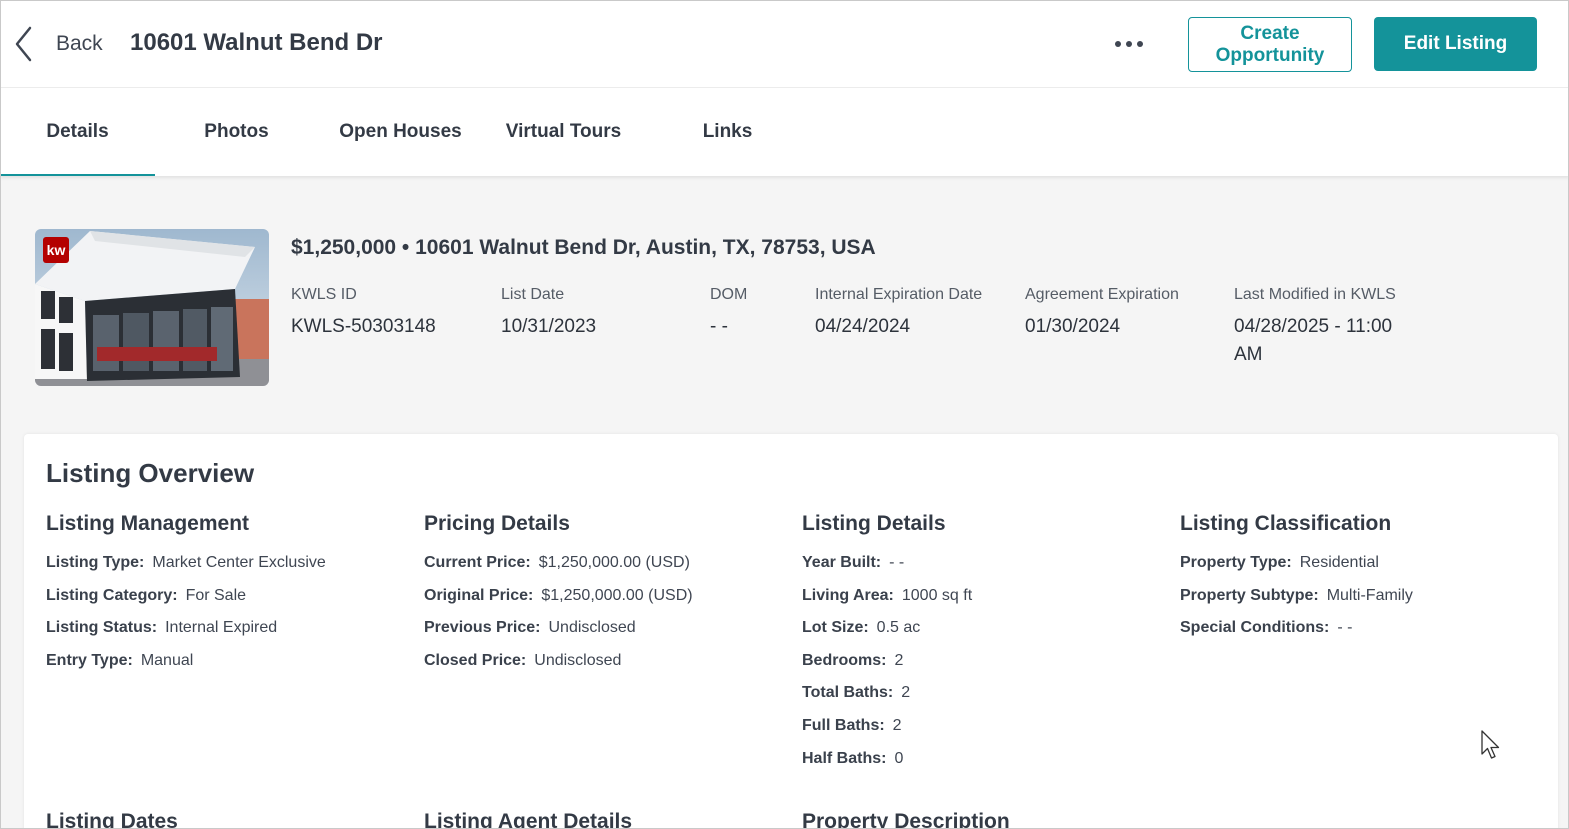 This screenshot has height=829, width=1569. I want to click on detail-row: Entry Type: Manual, so click(226, 668).